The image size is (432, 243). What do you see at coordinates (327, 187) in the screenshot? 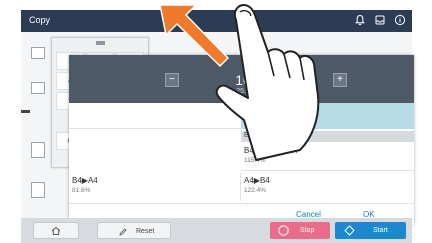
I see `zoom-option-a4-b4: A4▶B4 122.4%` at bounding box center [327, 187].